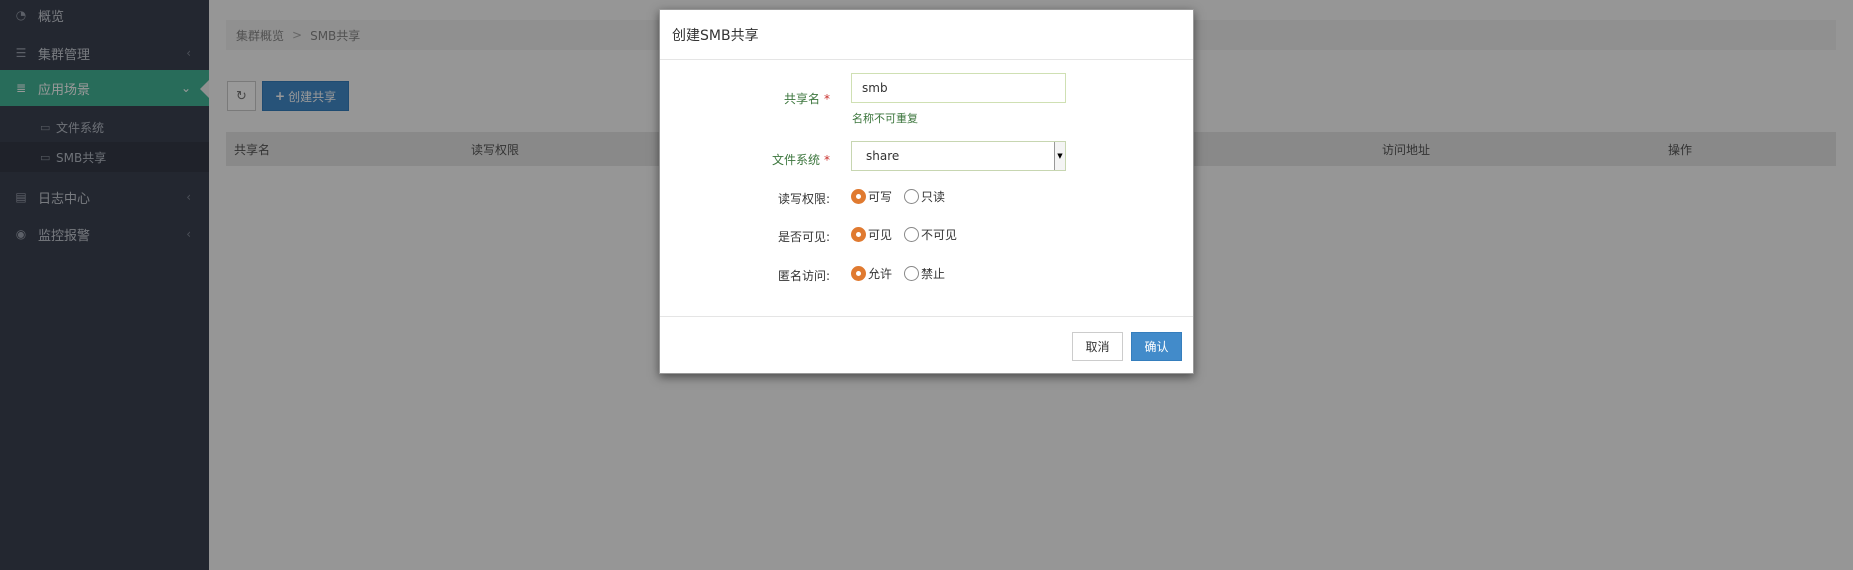  I want to click on rw-permission-label: 读写权限:, so click(803, 199).